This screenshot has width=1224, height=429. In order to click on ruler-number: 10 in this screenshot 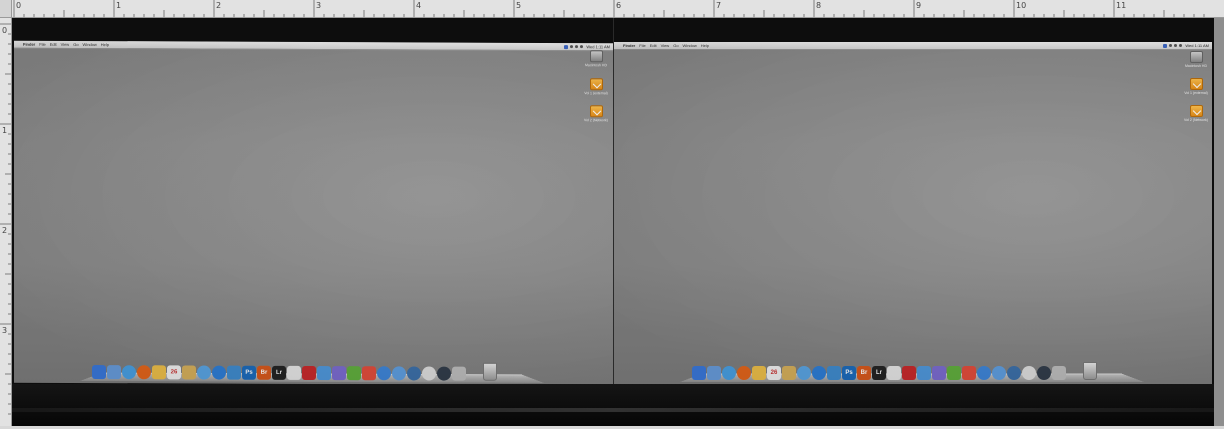, I will do `click(1021, 5)`.